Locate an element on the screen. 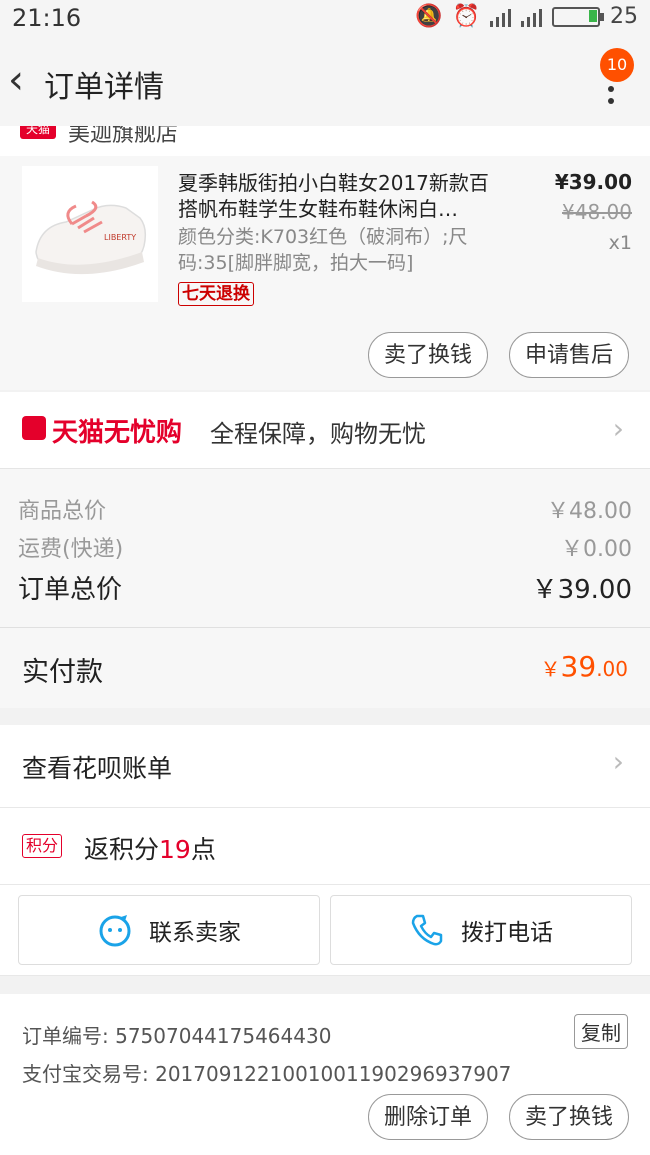  alipay-value: 2017091221001001190296937907 is located at coordinates (333, 1074).